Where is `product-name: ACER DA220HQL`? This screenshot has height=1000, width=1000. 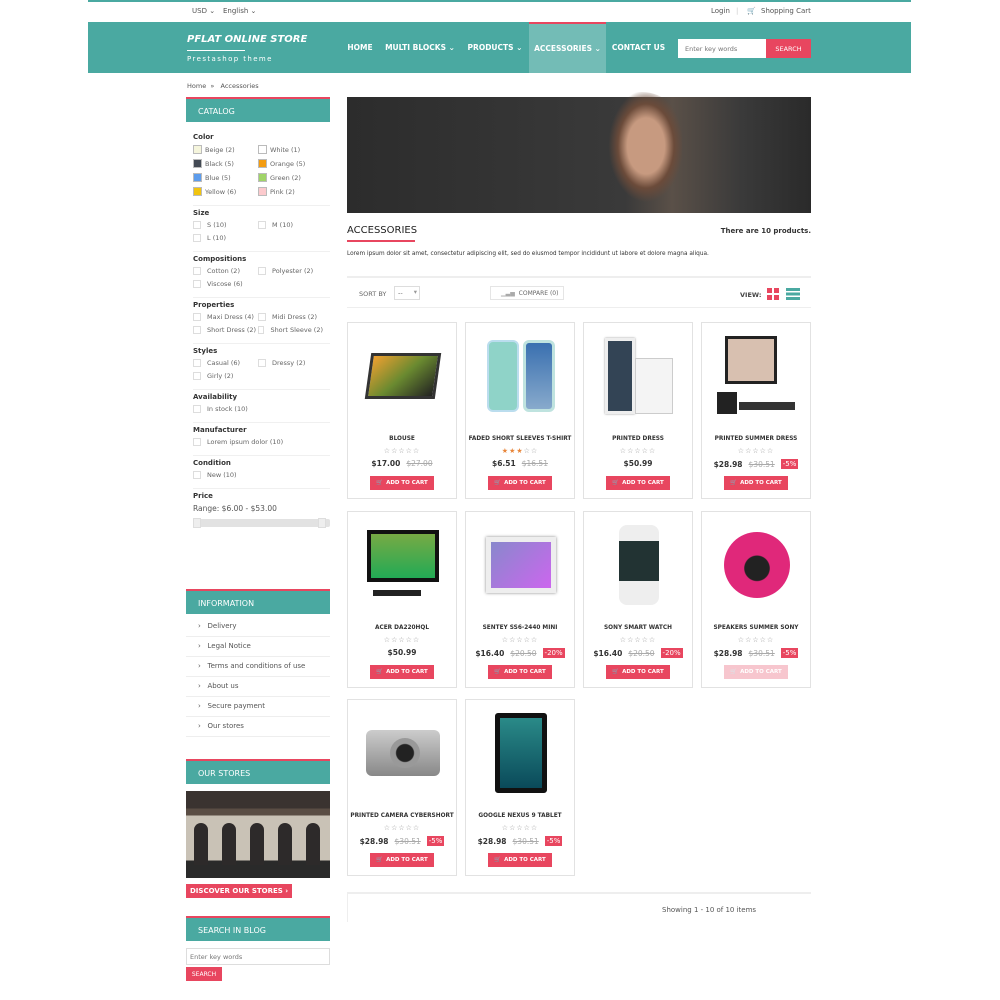
product-name: ACER DA220HQL is located at coordinates (402, 628).